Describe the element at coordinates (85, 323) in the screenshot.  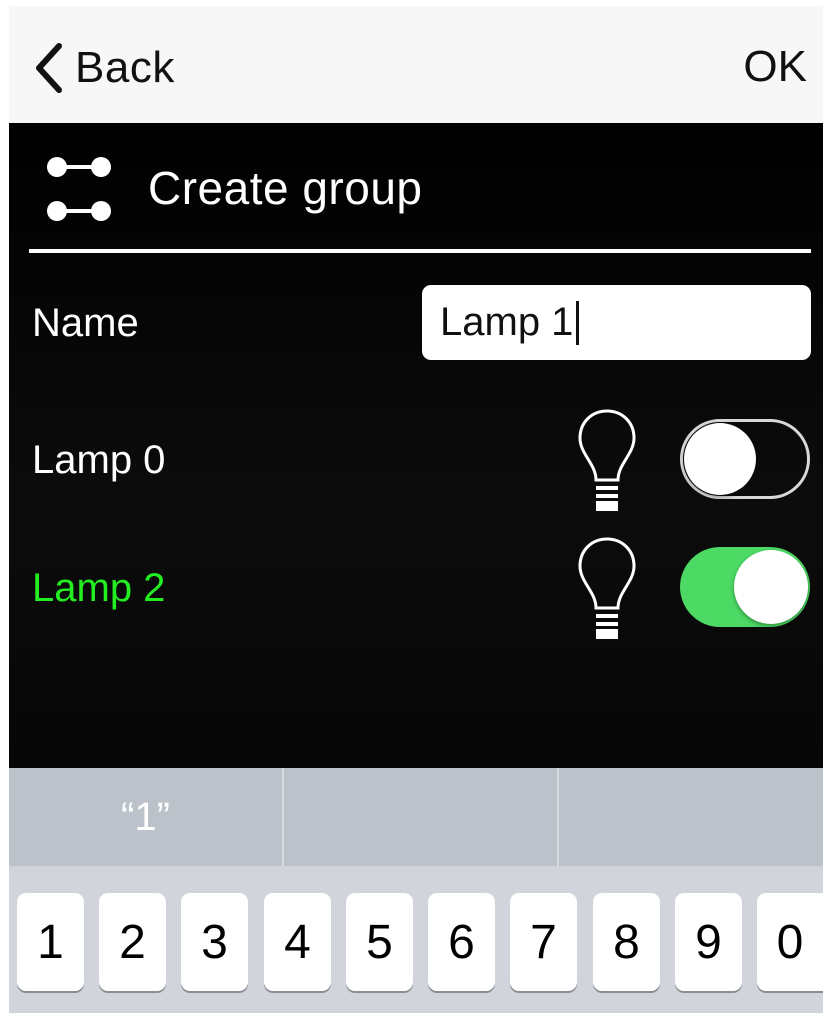
I see `name-label: Name` at that location.